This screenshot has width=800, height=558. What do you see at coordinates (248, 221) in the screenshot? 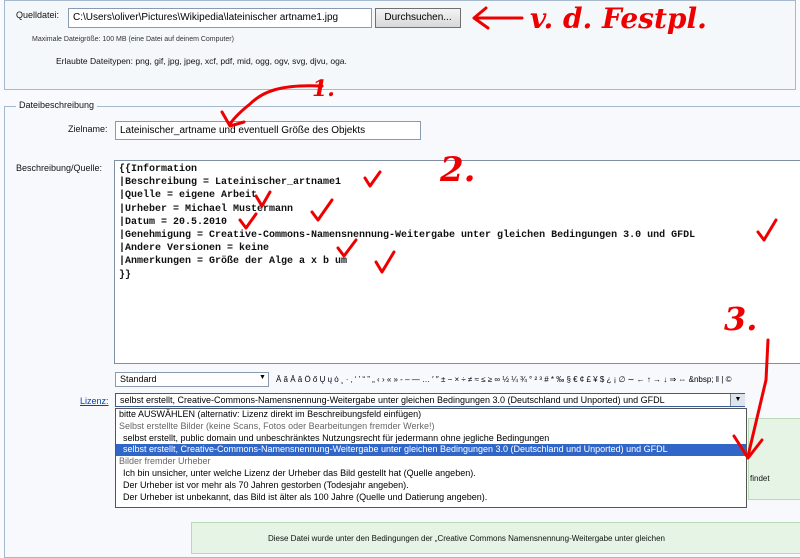
I see `check-datum-icon` at bounding box center [248, 221].